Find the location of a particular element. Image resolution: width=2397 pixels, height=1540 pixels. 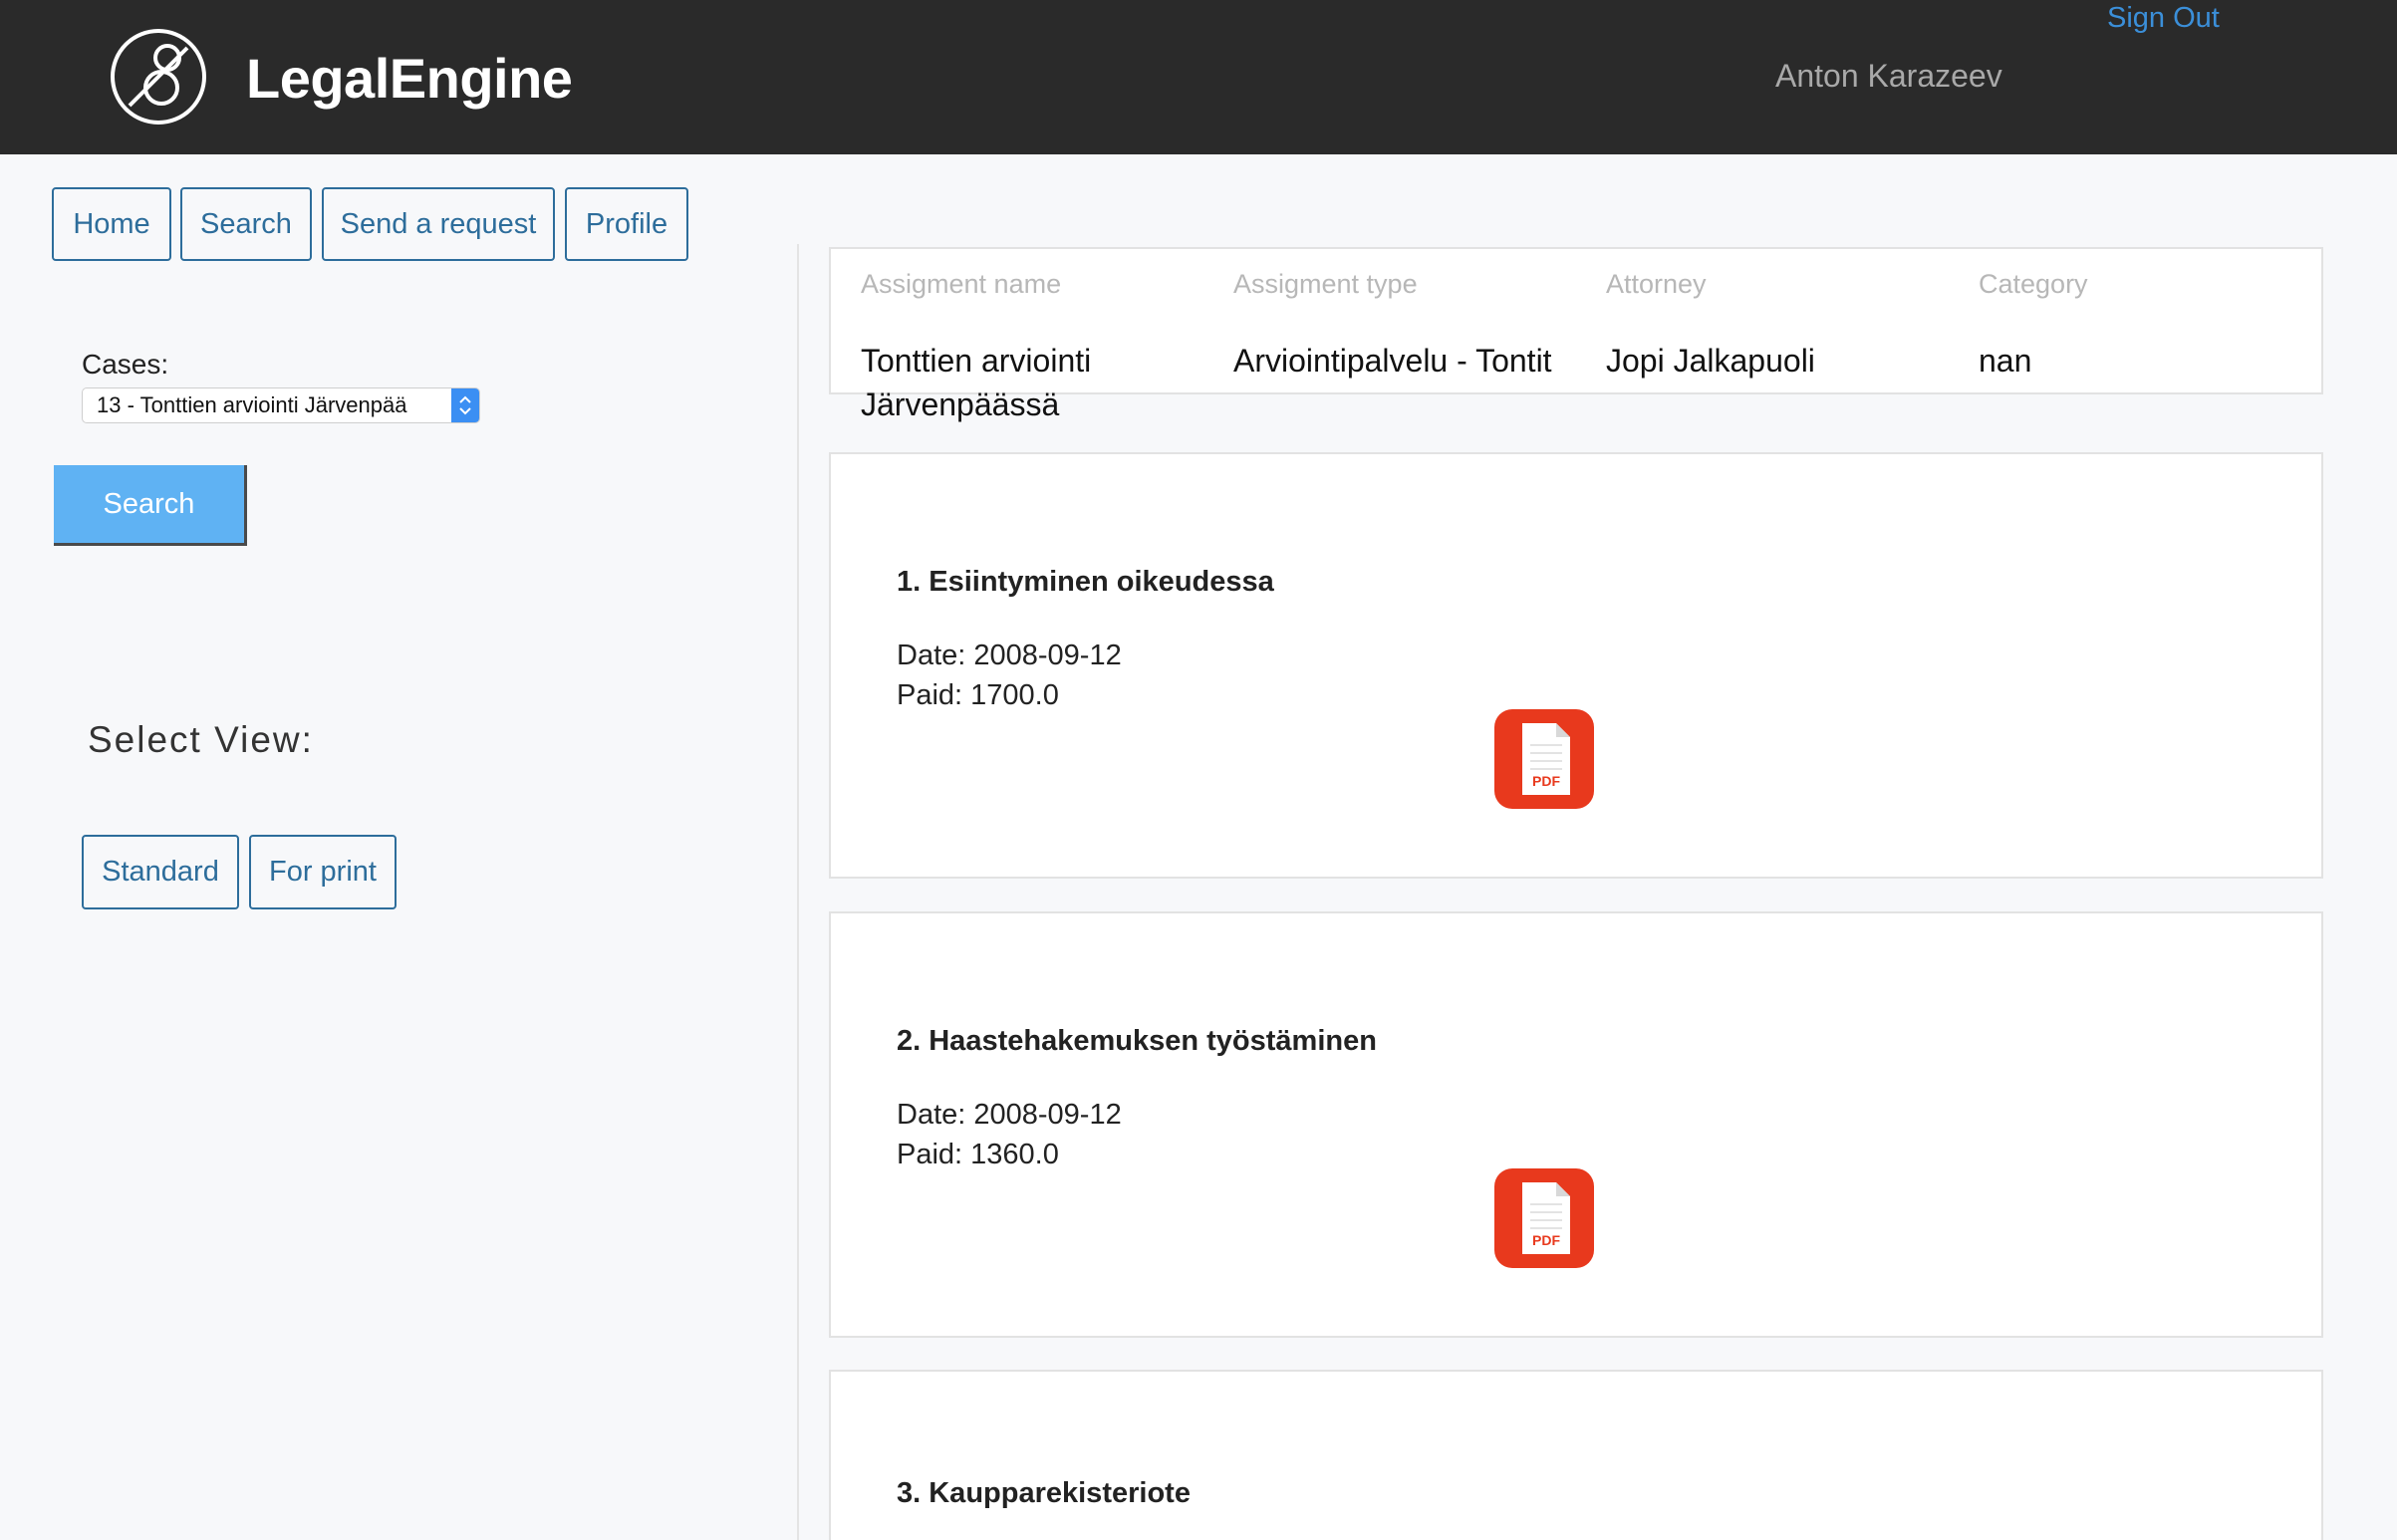

assignment-type-value: Arviointipalvelu - Tontit is located at coordinates (1392, 361).